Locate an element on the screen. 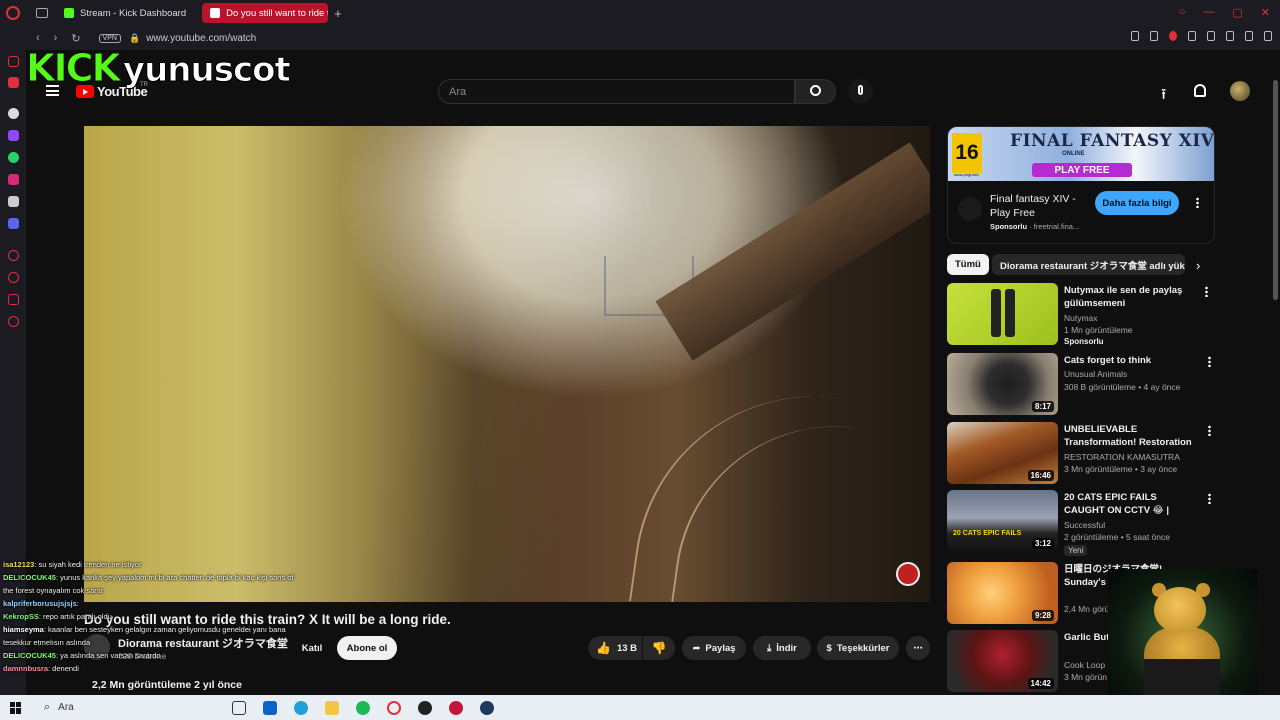  learn-more-button: Daha fazla bilgi is located at coordinates (1137, 203).